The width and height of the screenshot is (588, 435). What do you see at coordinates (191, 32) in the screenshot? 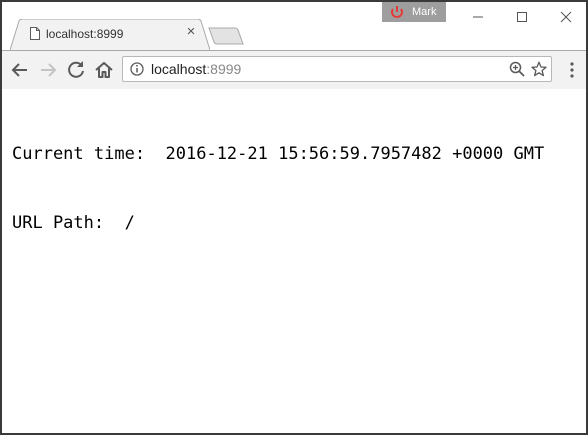
I see `tab-close-icon: ×` at bounding box center [191, 32].